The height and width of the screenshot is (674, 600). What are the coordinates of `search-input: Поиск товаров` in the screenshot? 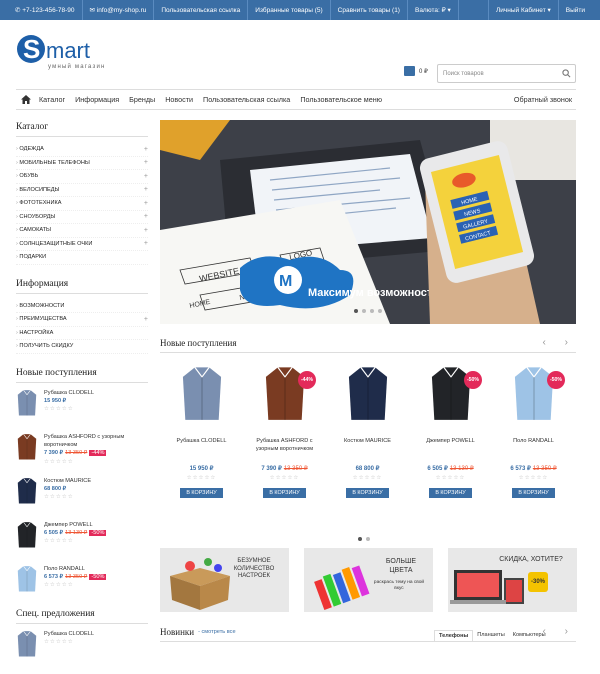 It's located at (506, 73).